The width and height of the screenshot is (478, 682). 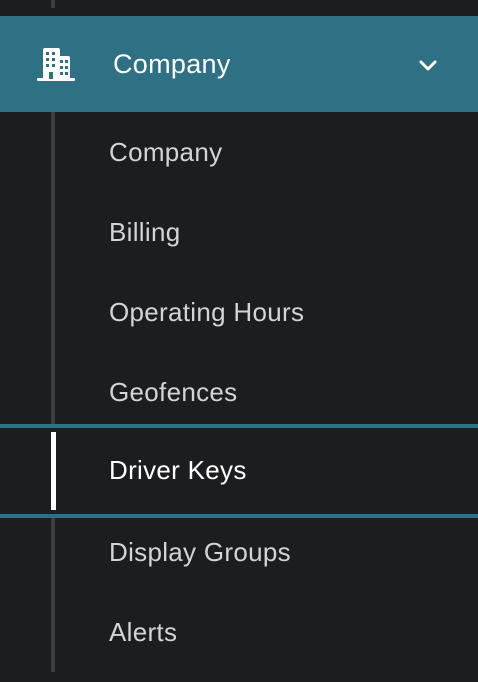 I want to click on nav-item-billing: Billing, so click(x=239, y=232).